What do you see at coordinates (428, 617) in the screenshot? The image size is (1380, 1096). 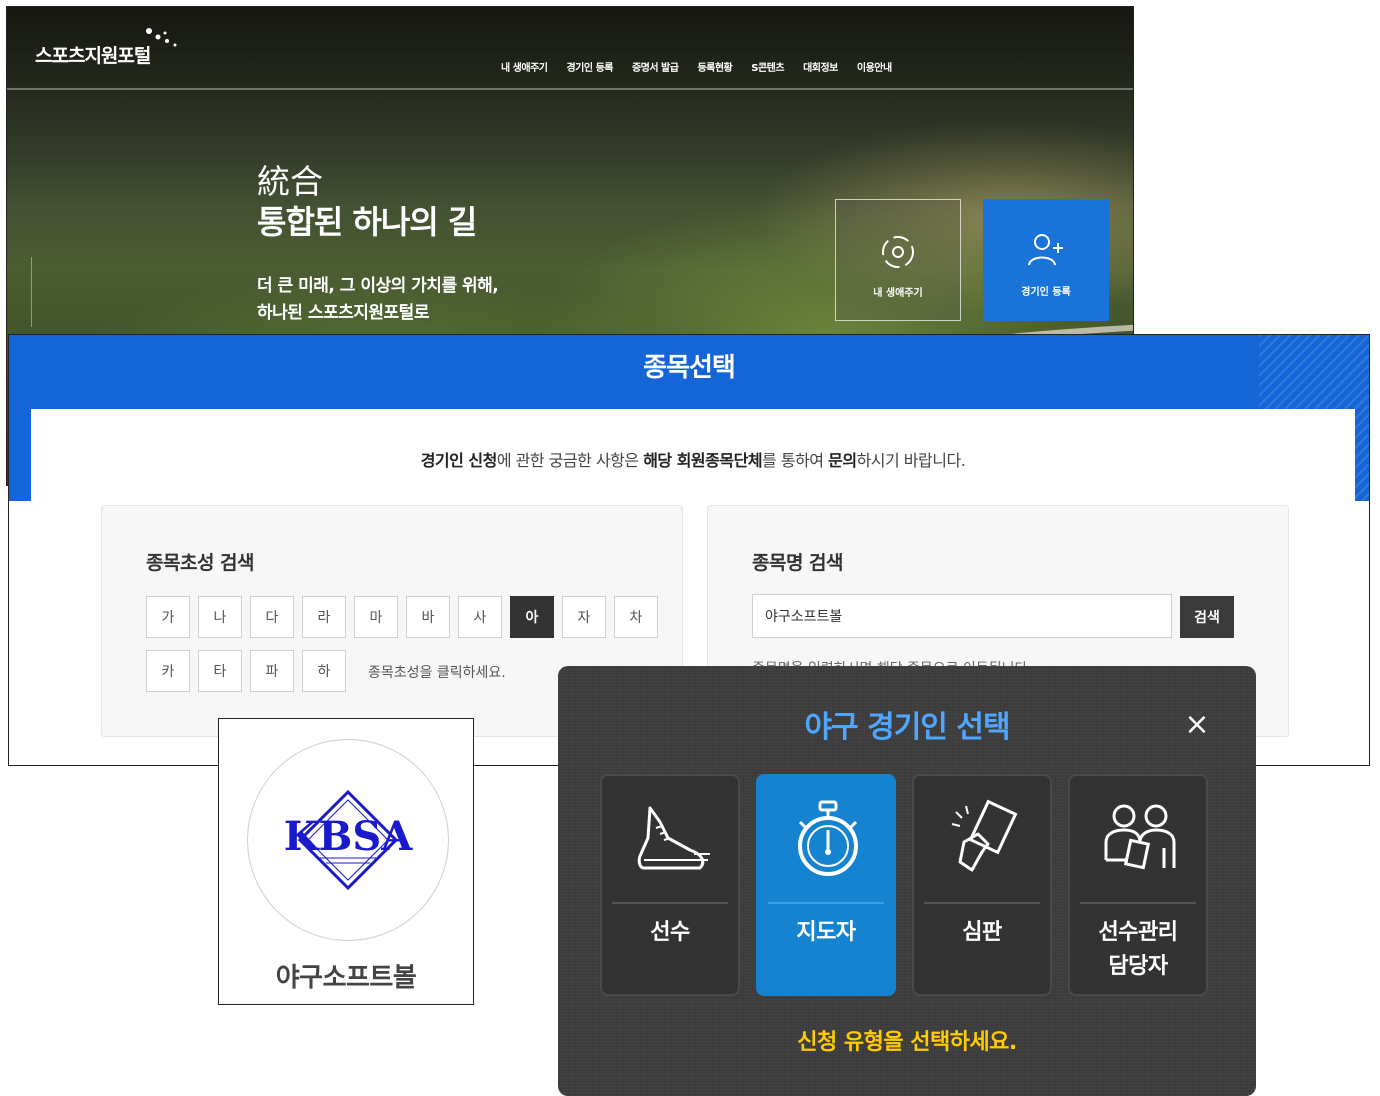 I see `initial-button: 바` at bounding box center [428, 617].